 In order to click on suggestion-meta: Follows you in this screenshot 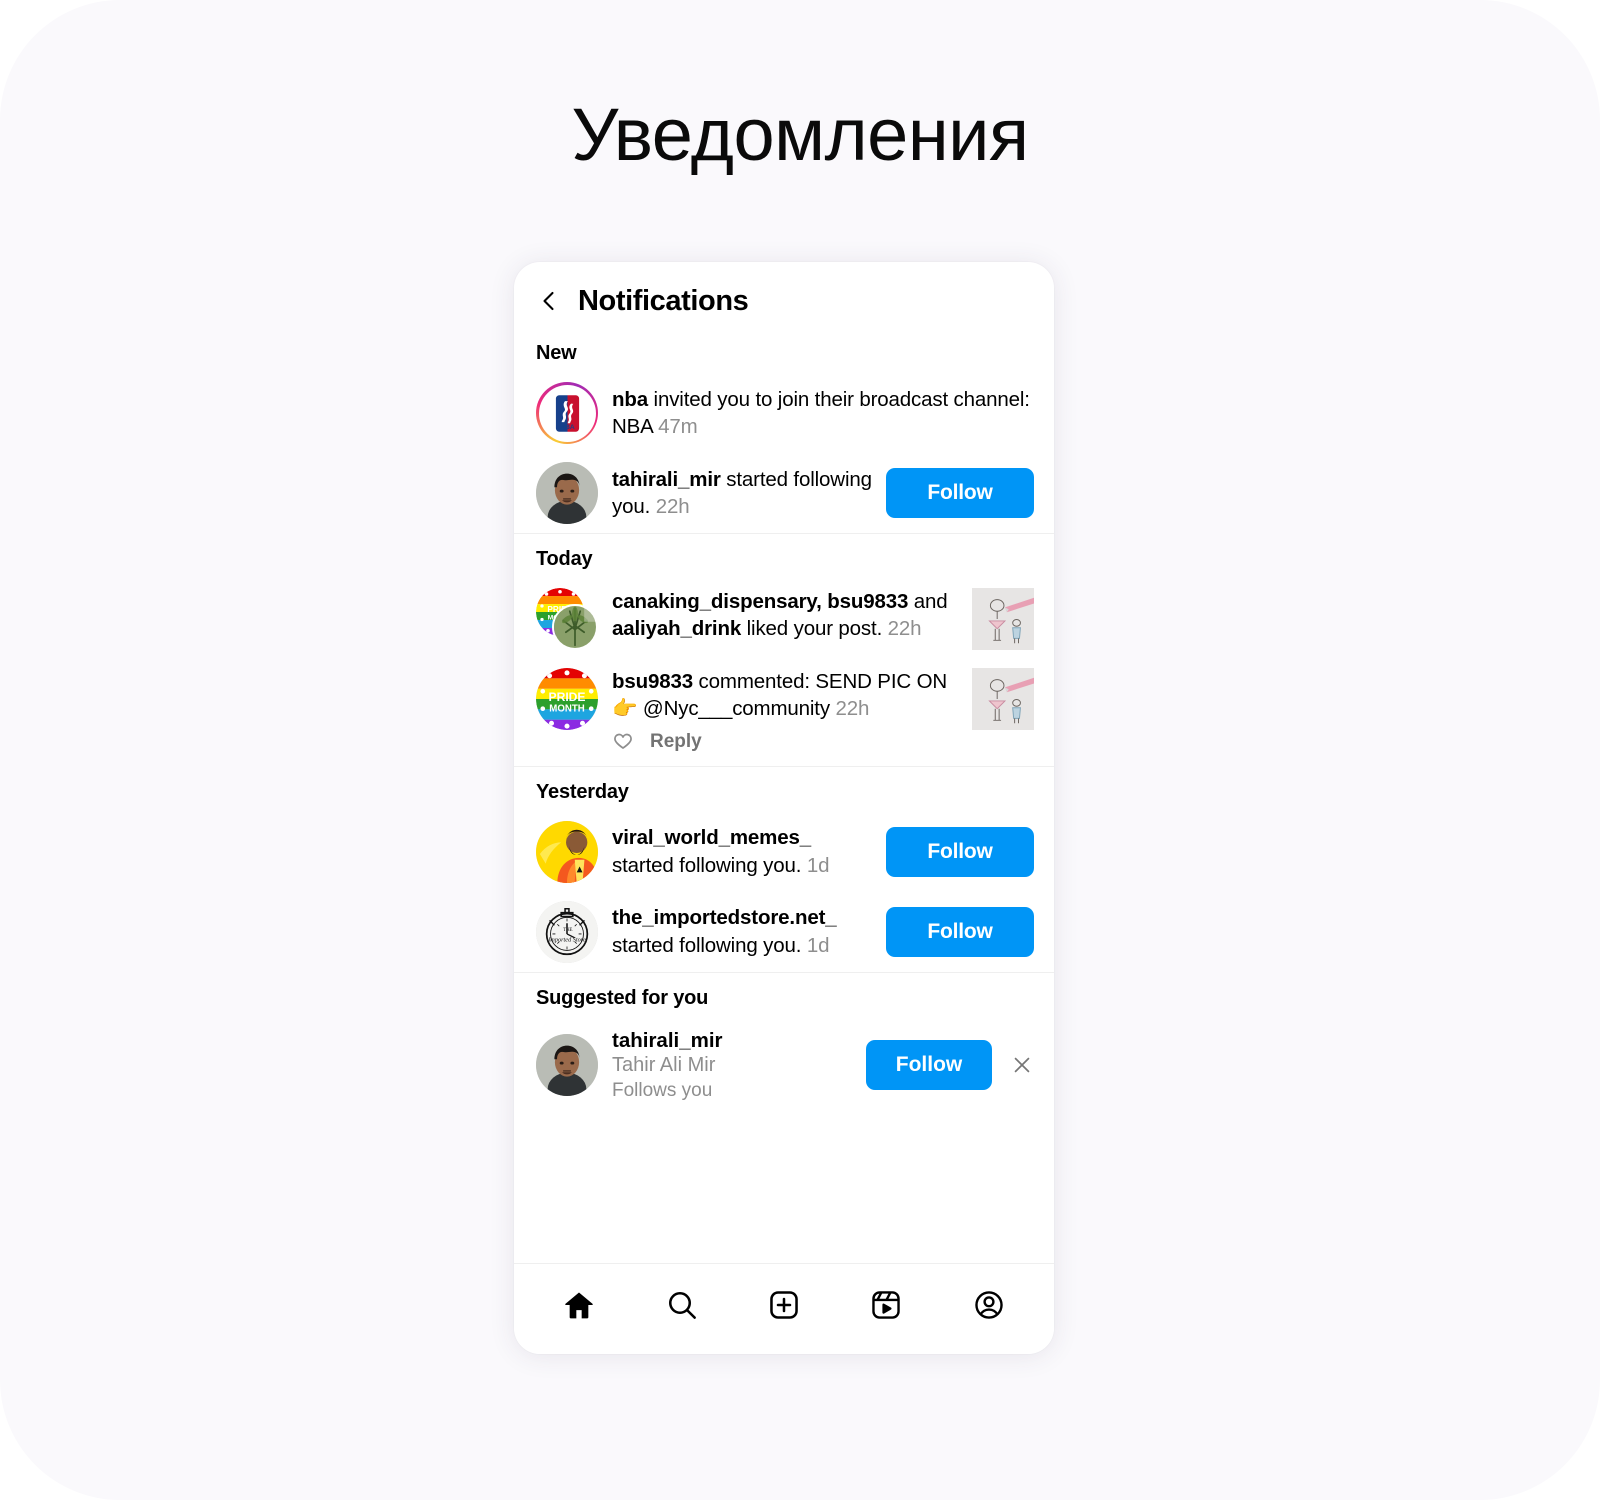, I will do `click(662, 1090)`.